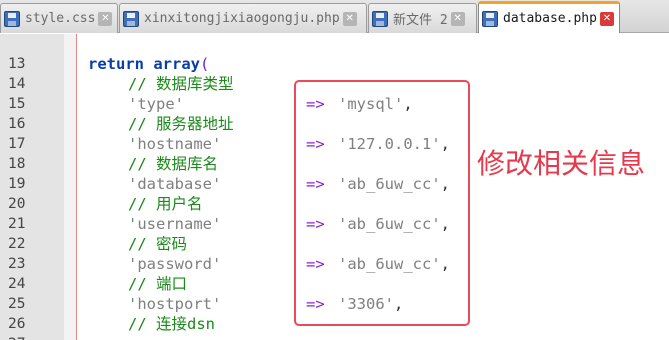 The width and height of the screenshot is (669, 340). Describe the element at coordinates (204, 64) in the screenshot. I see `open-paren: (` at that location.